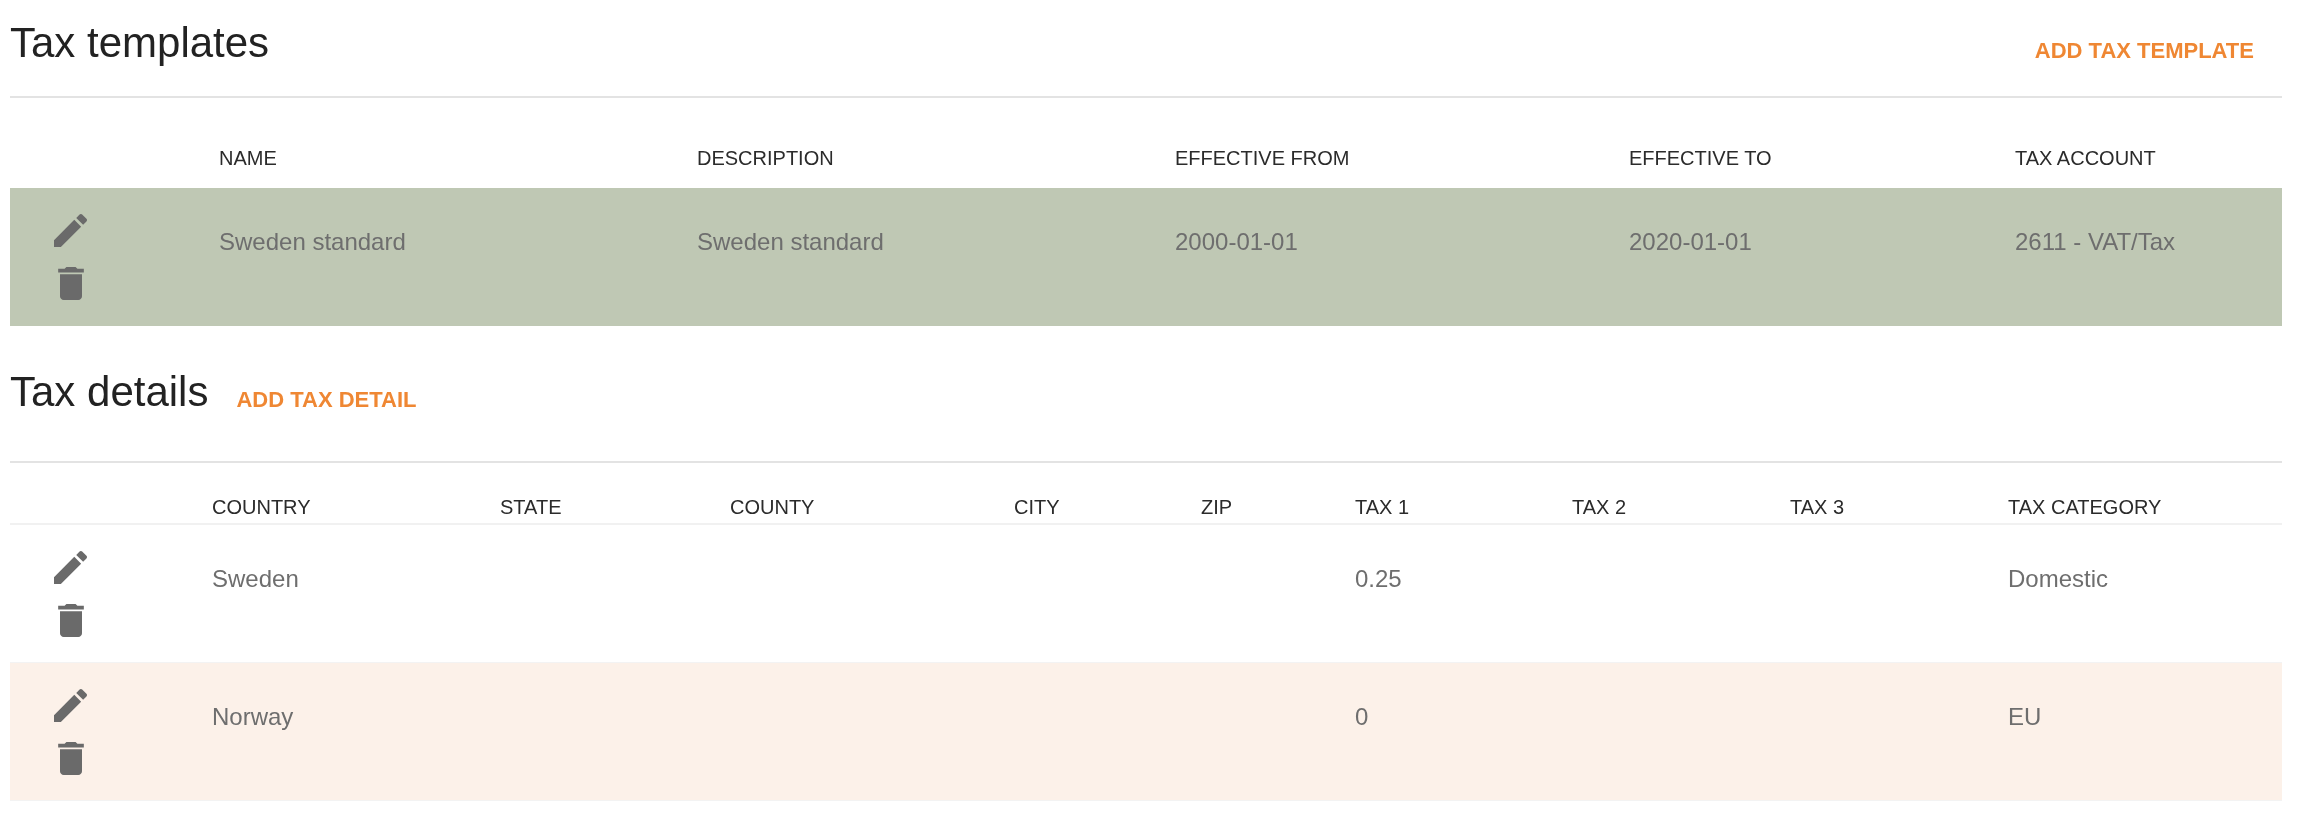 This screenshot has height=818, width=2304. Describe the element at coordinates (326, 400) in the screenshot. I see `add-detail-button: ADD TAX DETAIL` at that location.